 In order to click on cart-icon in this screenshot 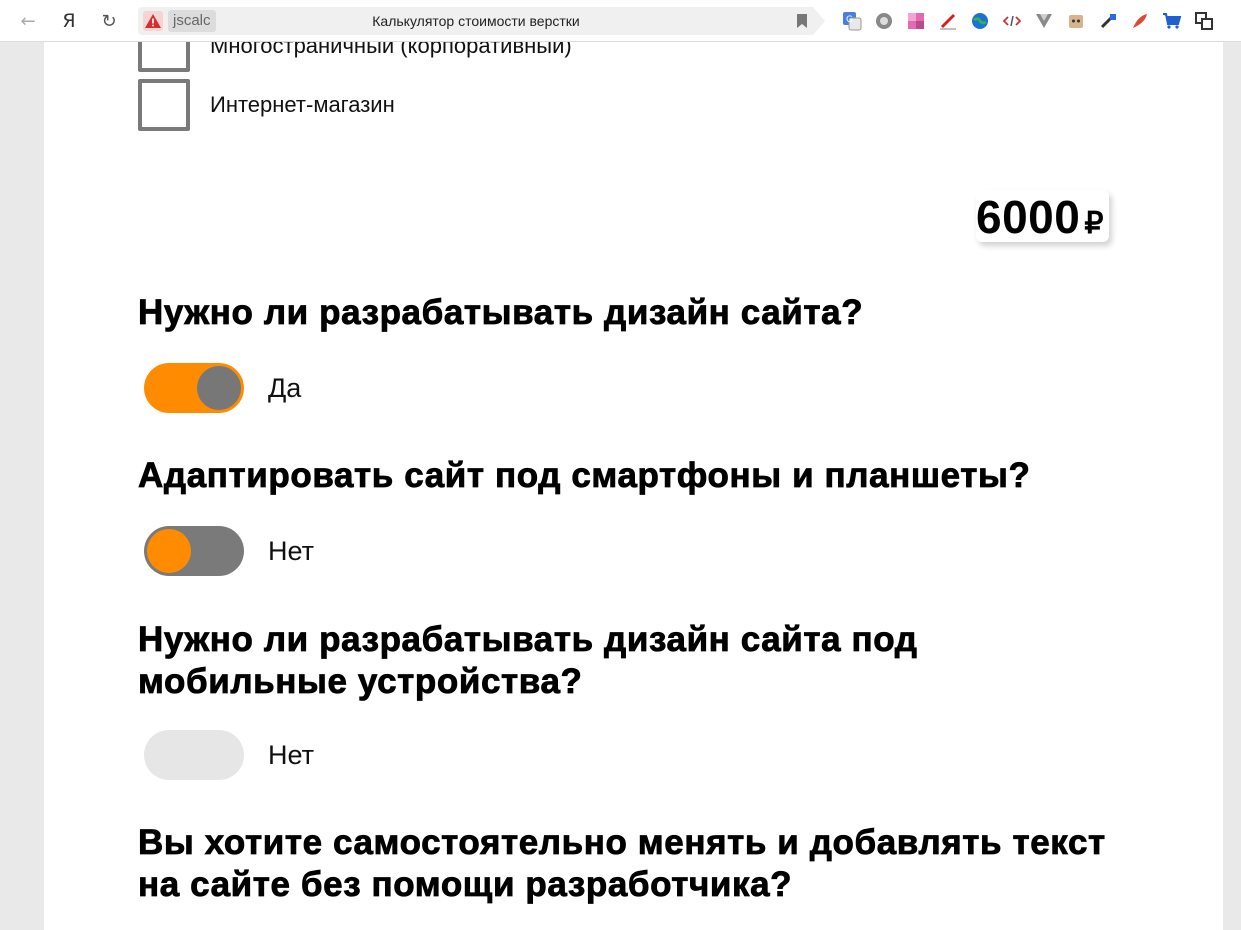, I will do `click(1172, 21)`.